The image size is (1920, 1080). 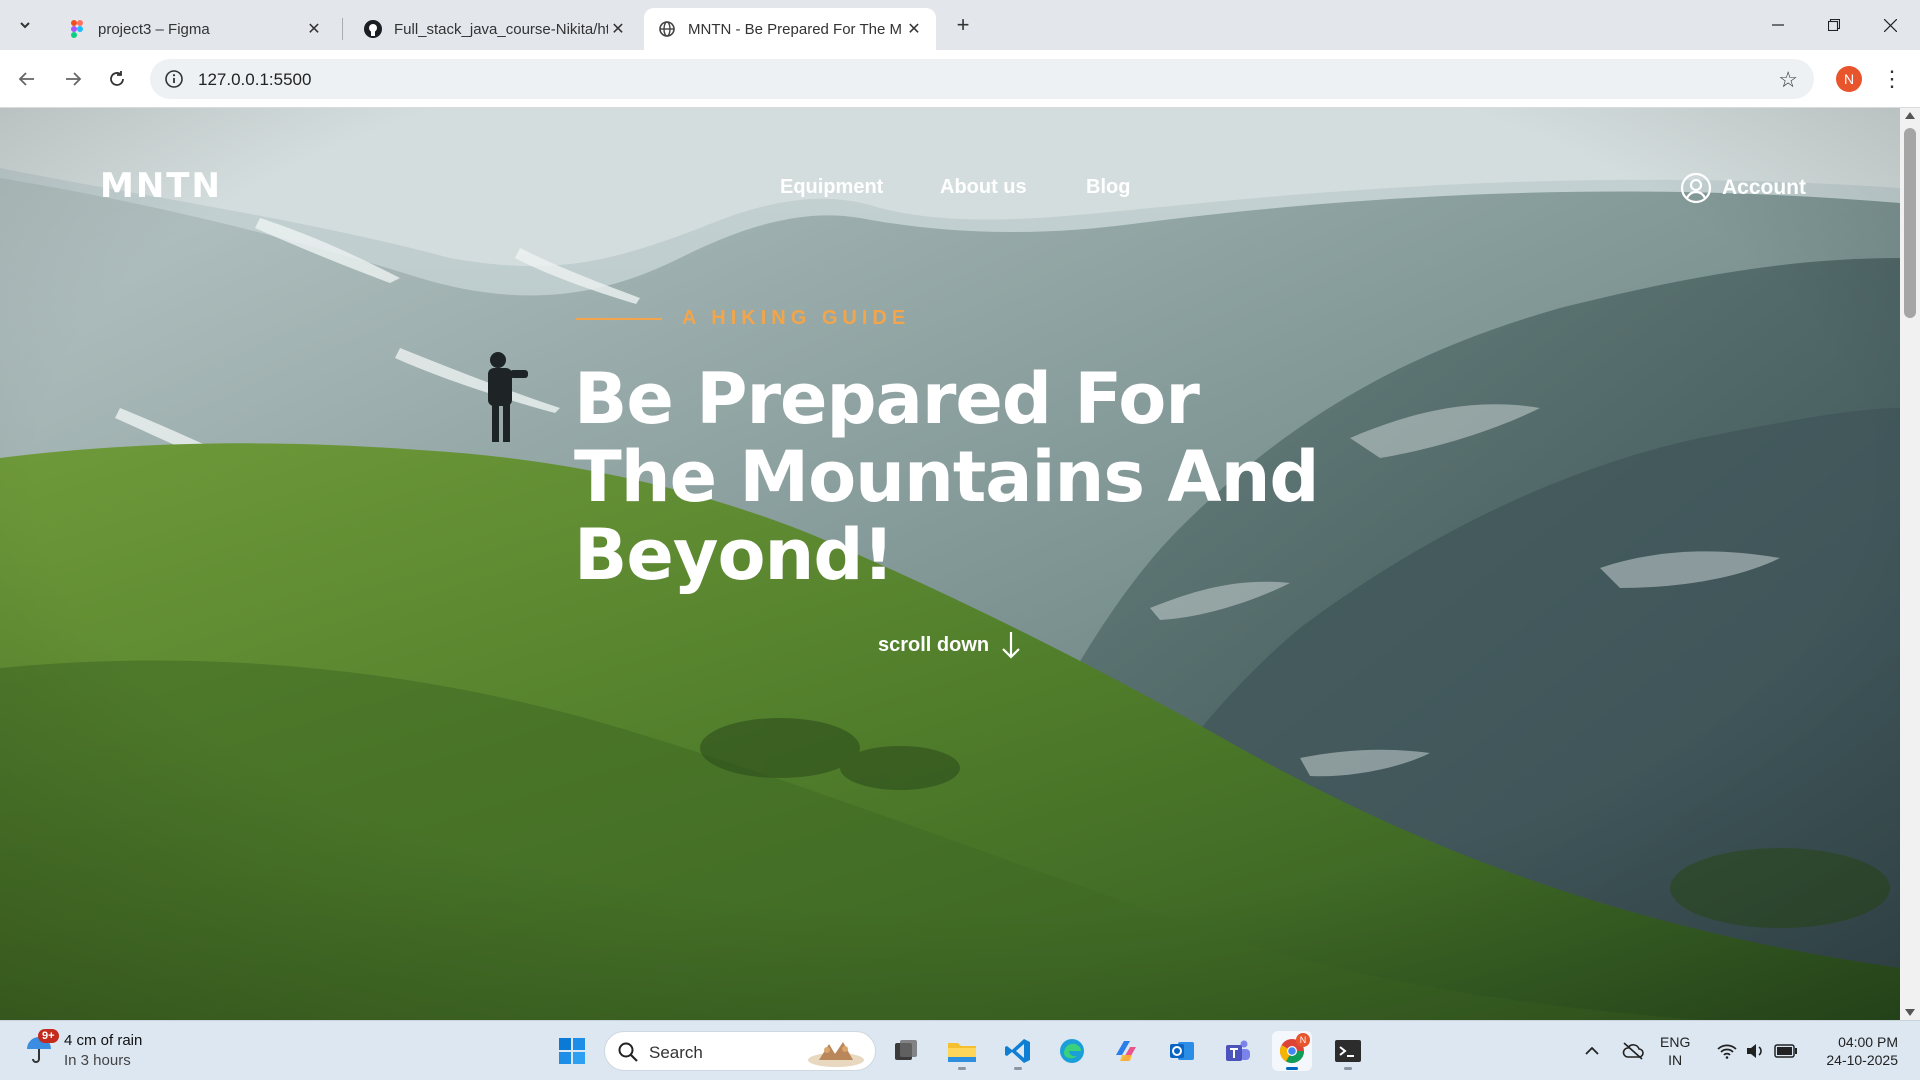 I want to click on tab-title: MNTN - Be Prepared For The M, so click(x=795, y=29).